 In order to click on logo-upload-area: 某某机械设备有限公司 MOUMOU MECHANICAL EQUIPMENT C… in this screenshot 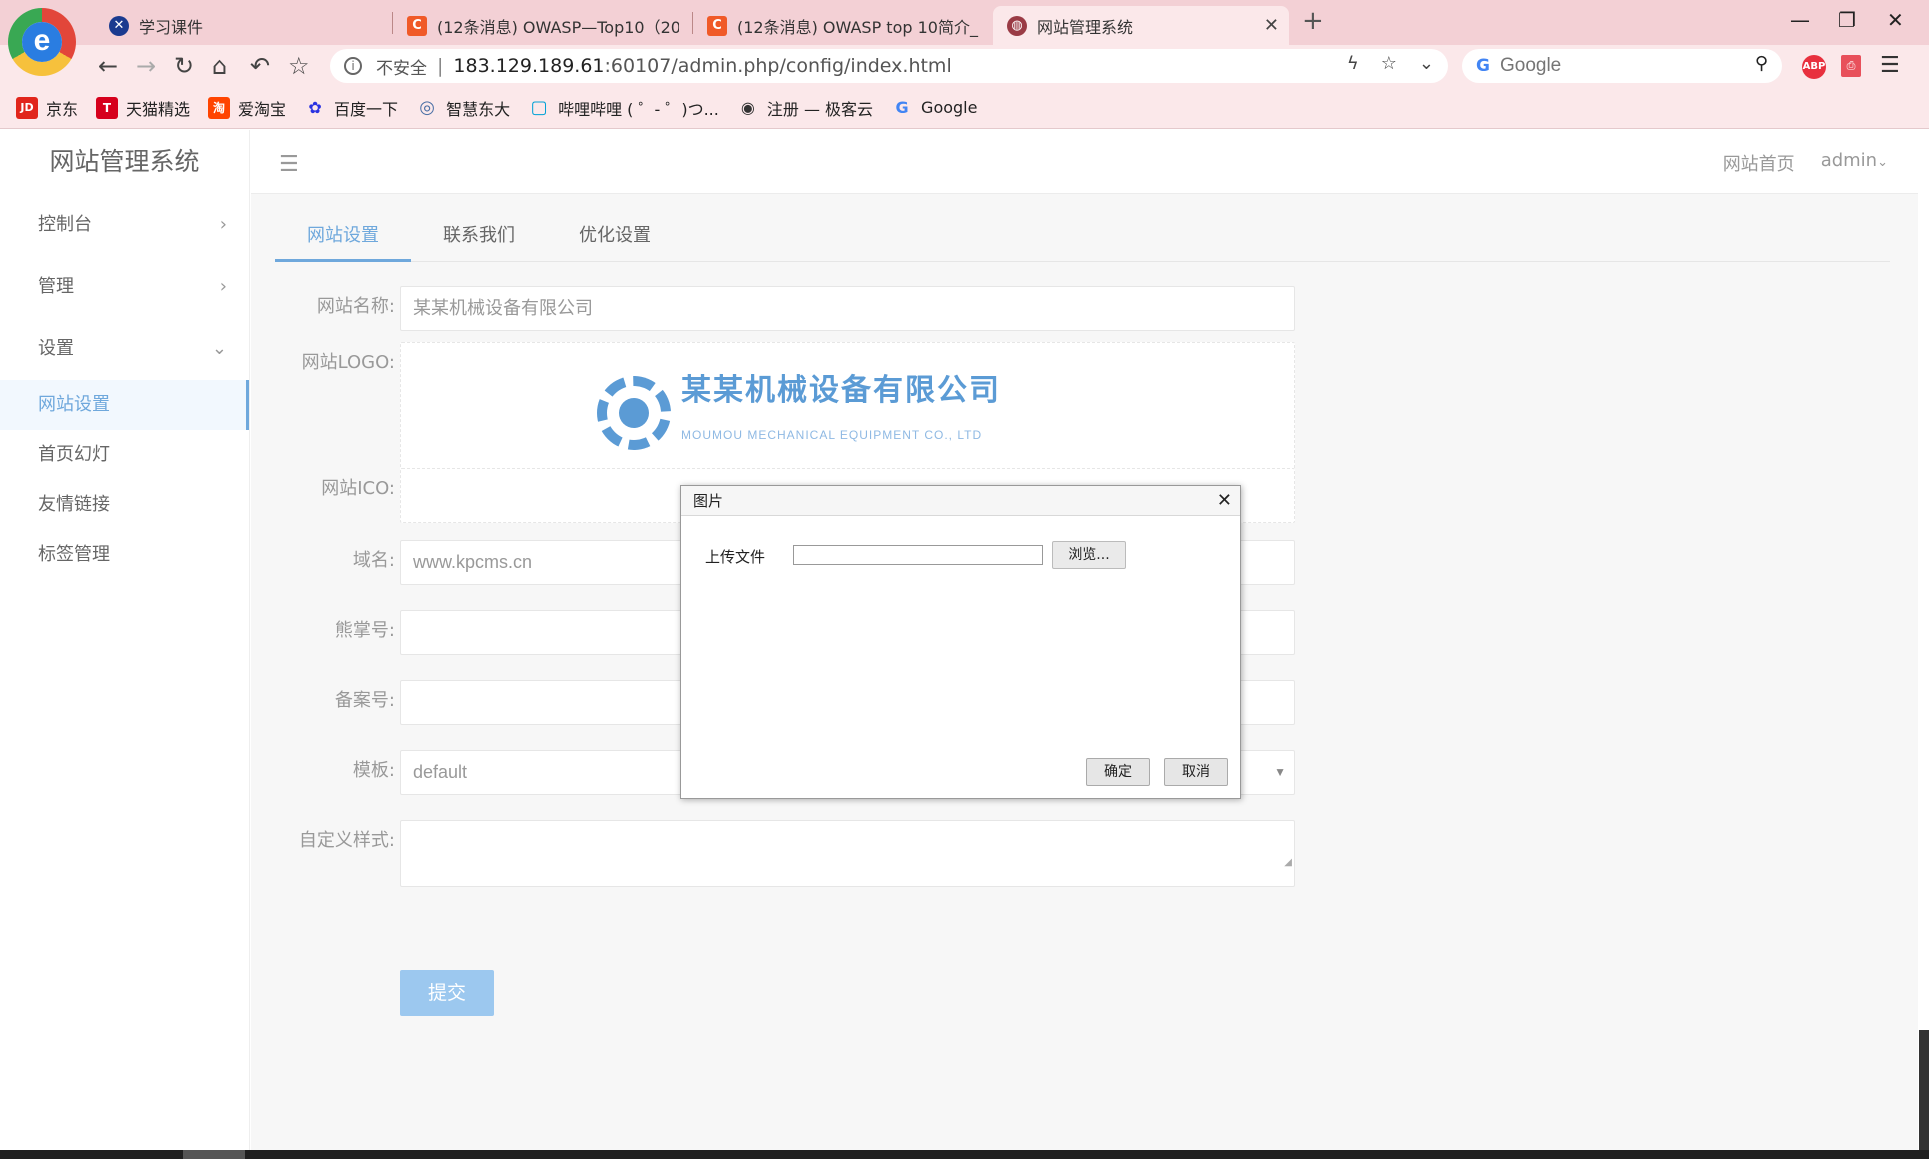, I will do `click(847, 407)`.